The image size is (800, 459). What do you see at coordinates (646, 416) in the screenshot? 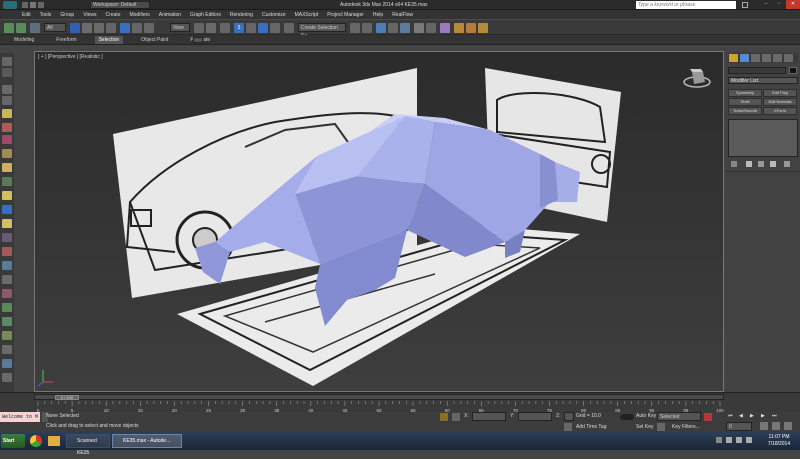
I see `auto-key-button: Auto Key` at bounding box center [646, 416].